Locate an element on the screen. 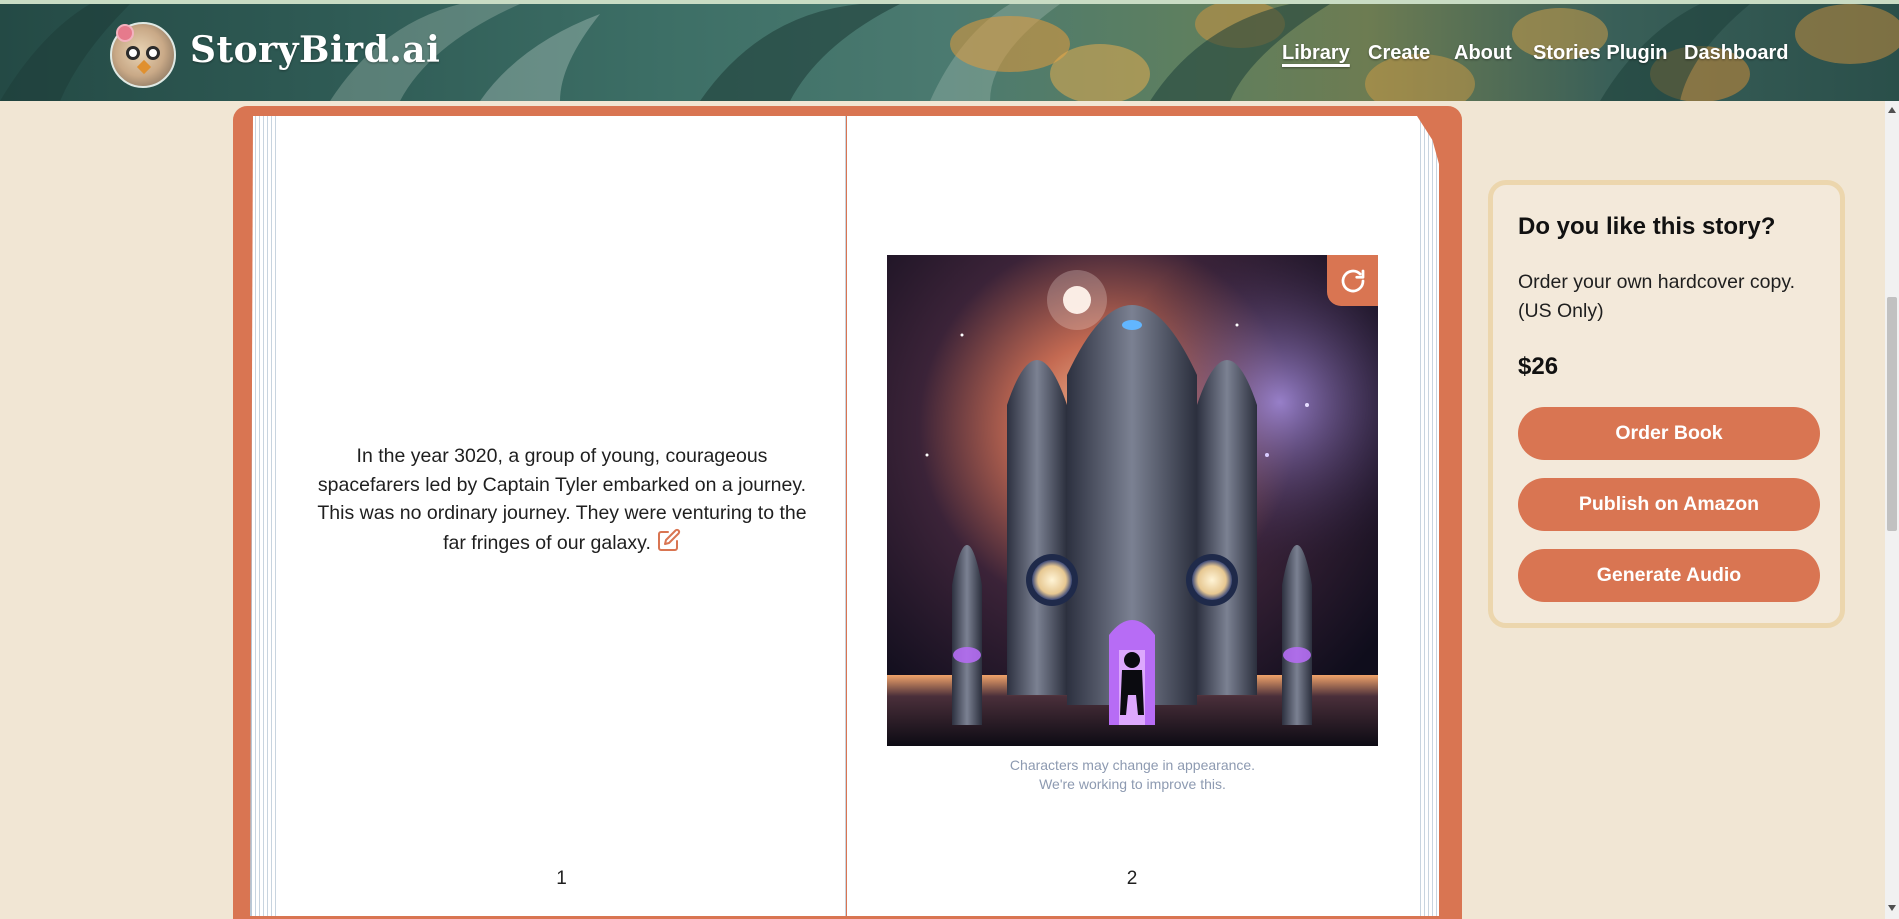 This screenshot has width=1899, height=919. logo-eye-right is located at coordinates (153, 53).